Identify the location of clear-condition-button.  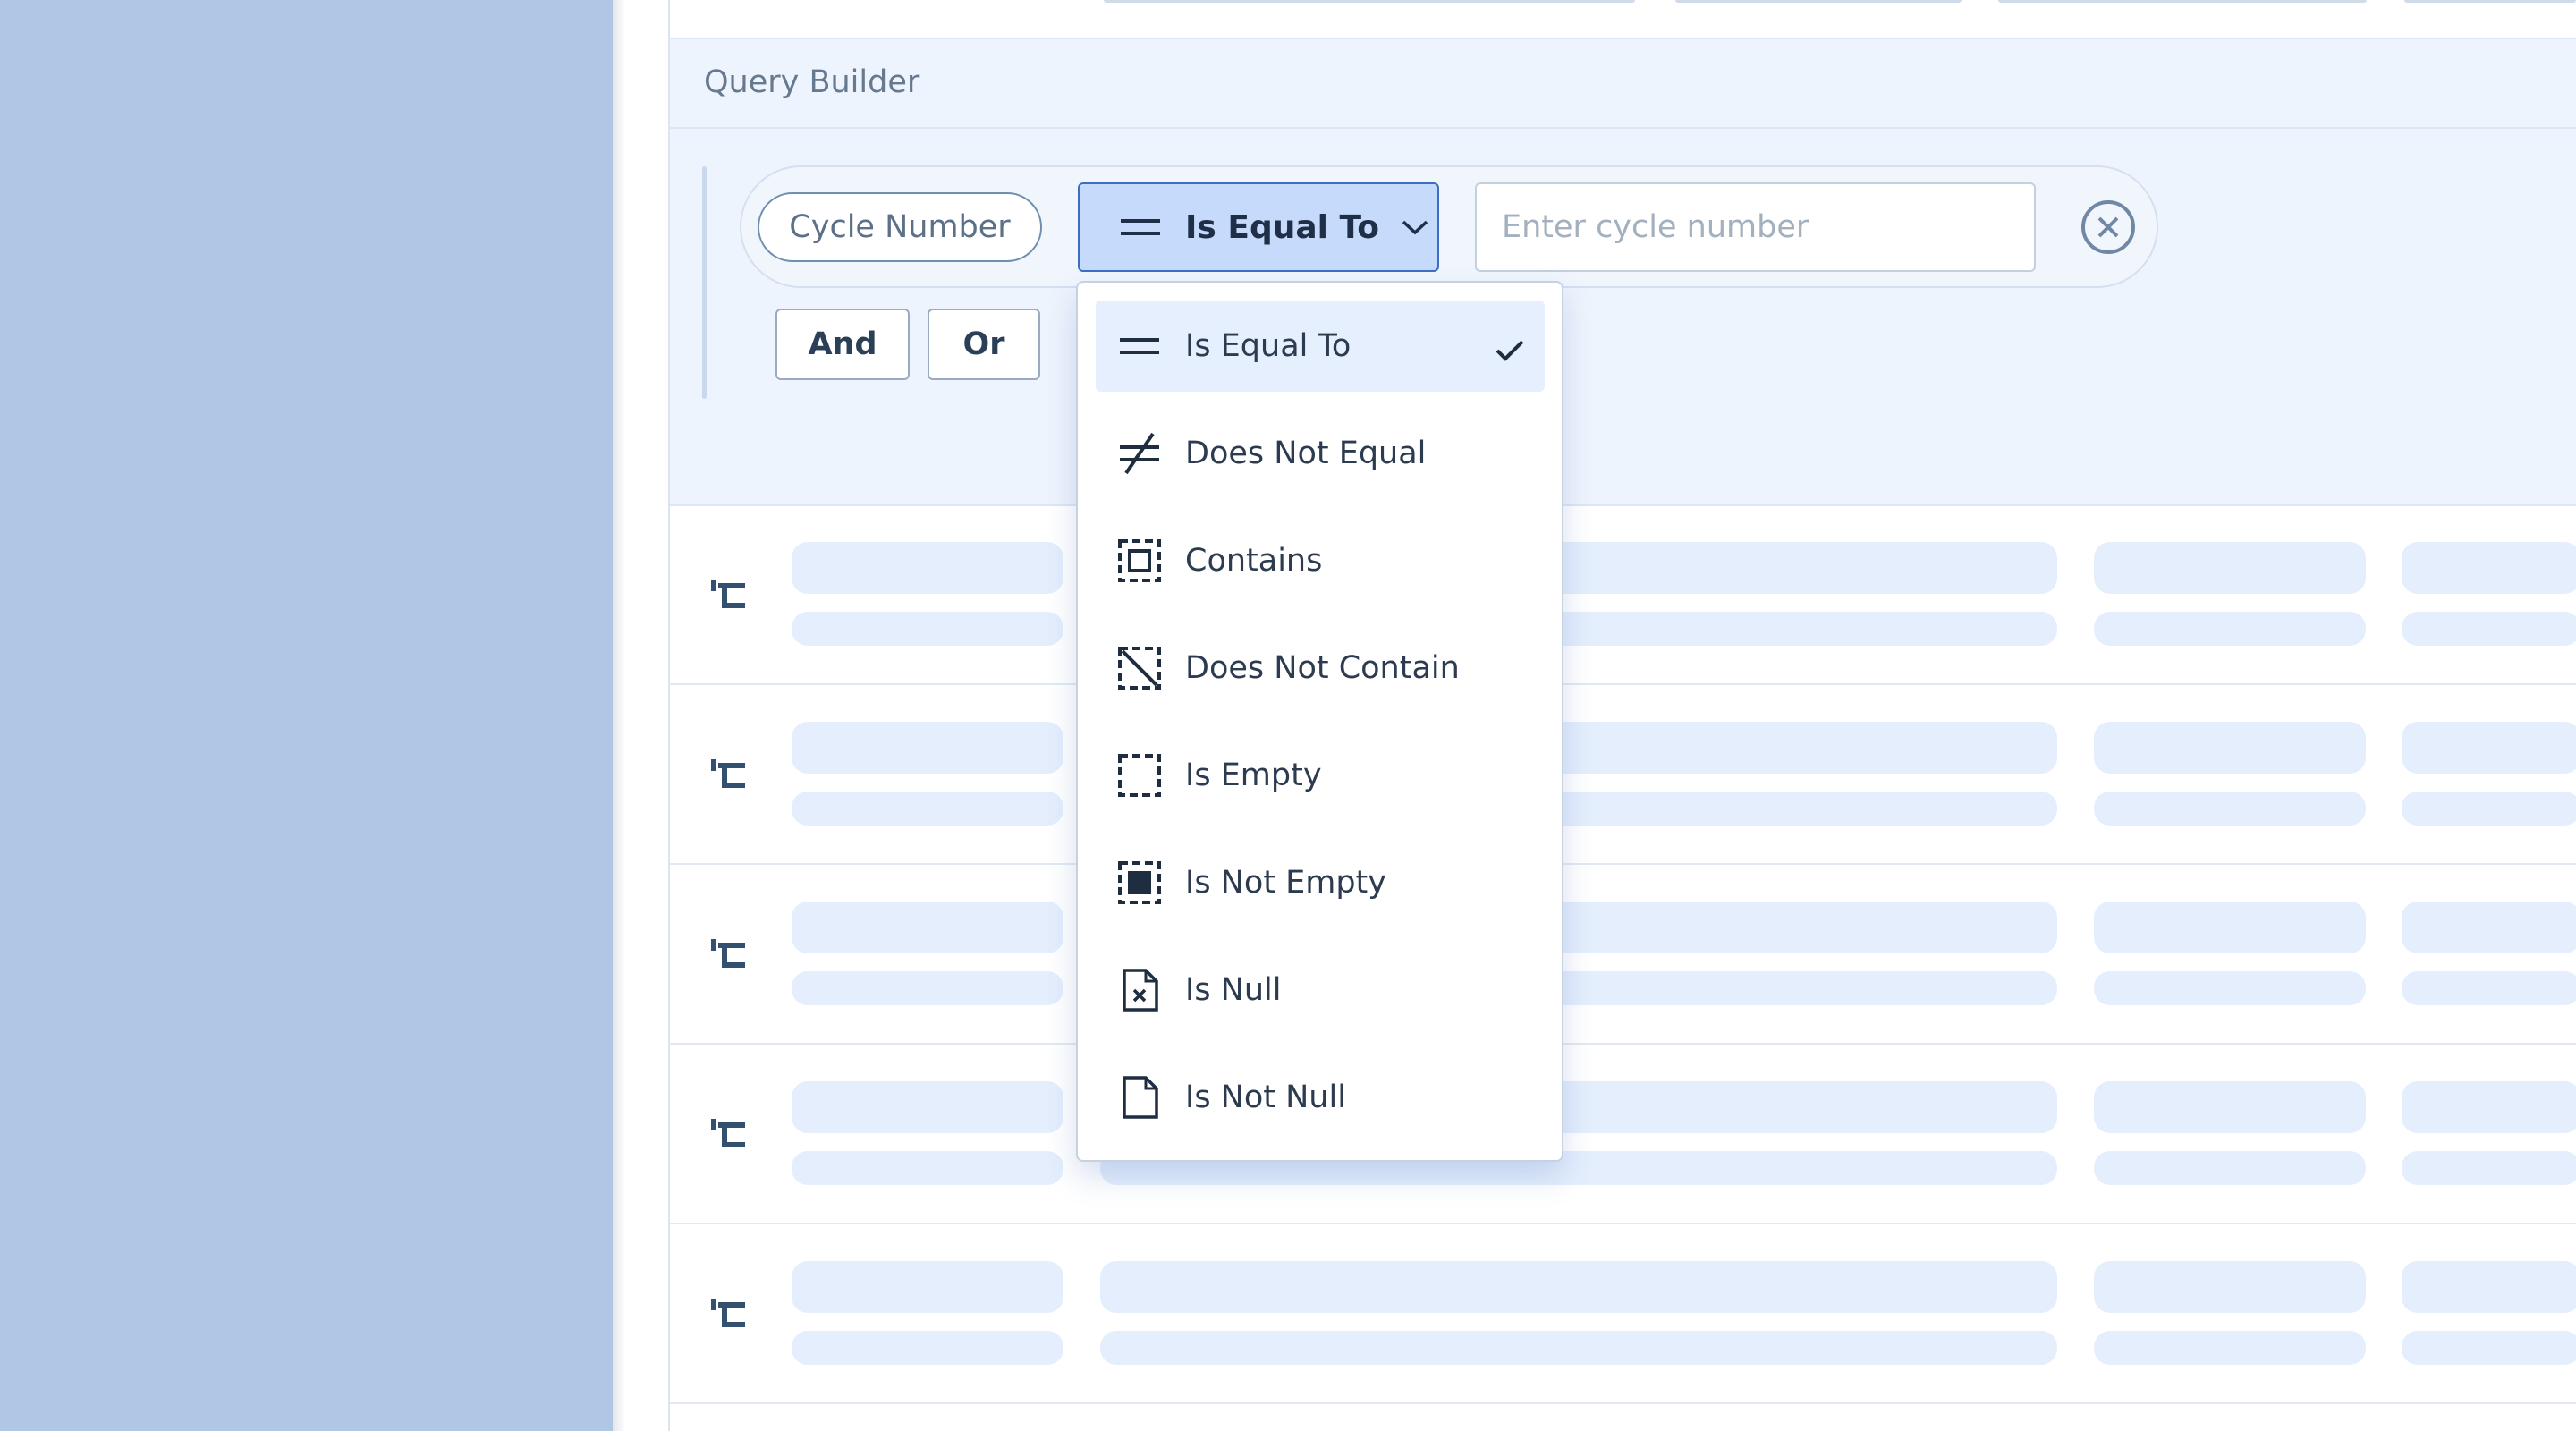
(2108, 228).